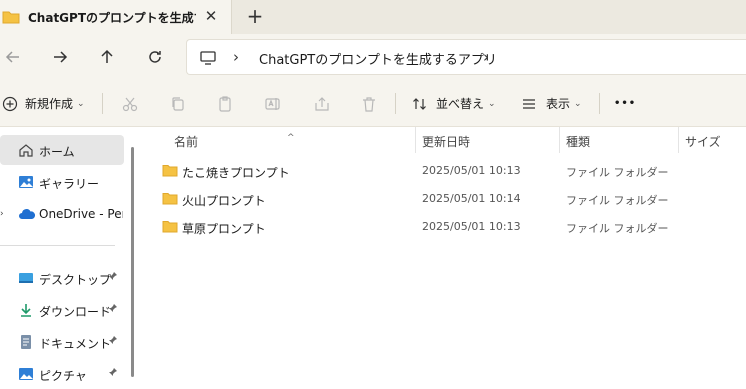 This screenshot has height=389, width=746. I want to click on table-row: 草原プロンプト 2025/05/01 10:13 ファイル フォルダー, so click(443, 227).